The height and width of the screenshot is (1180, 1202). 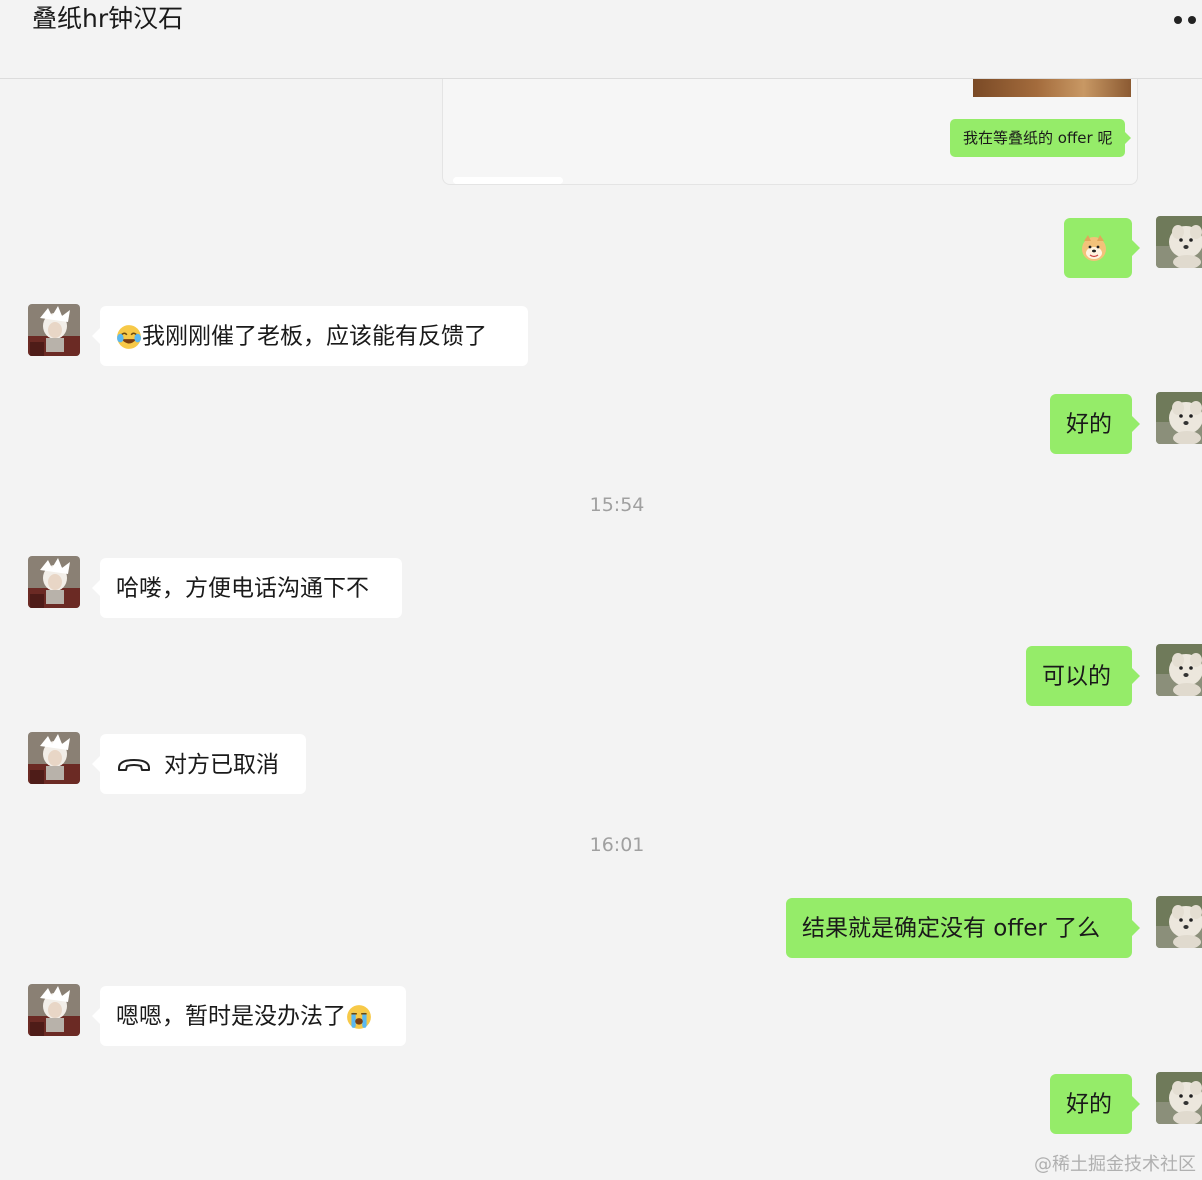 I want to click on chat-header: 叠纸hr钟汉石, so click(x=601, y=39).